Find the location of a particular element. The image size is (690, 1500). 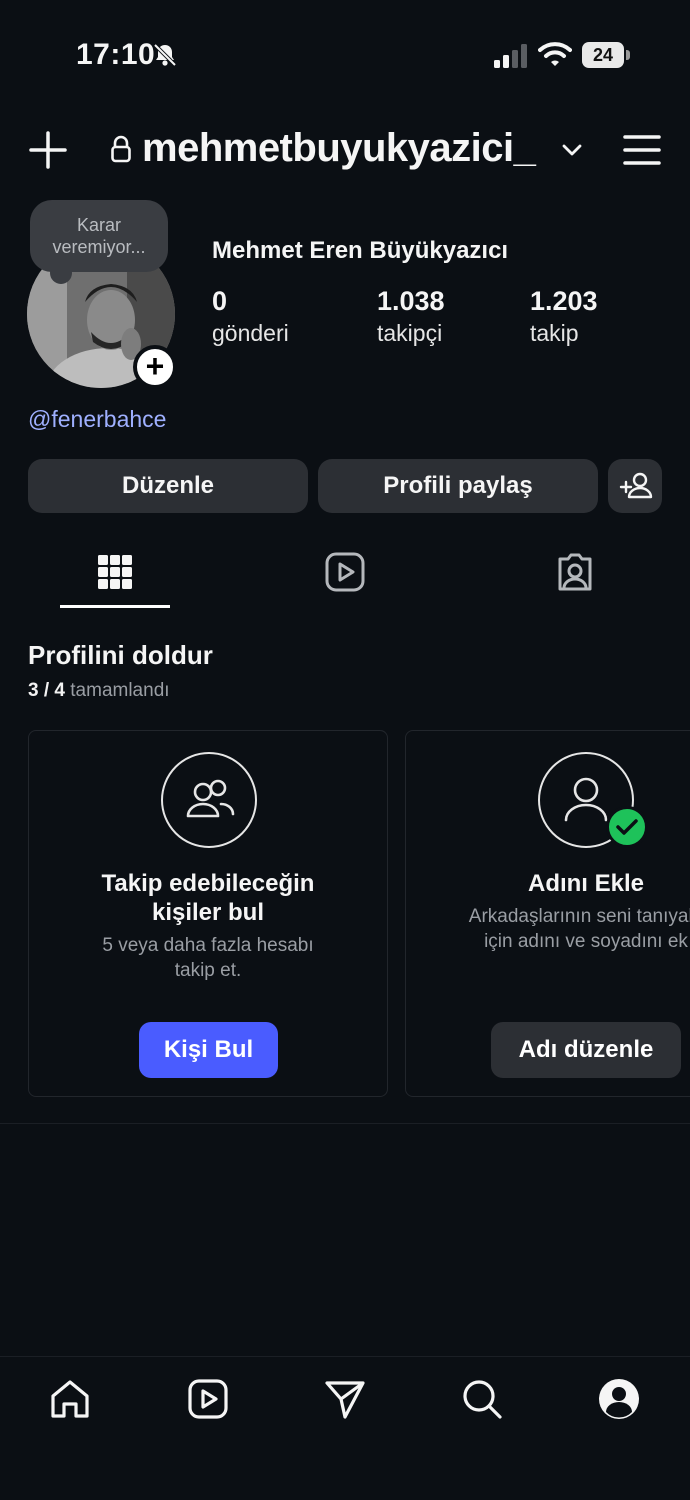

battery-level: 24 is located at coordinates (603, 55).